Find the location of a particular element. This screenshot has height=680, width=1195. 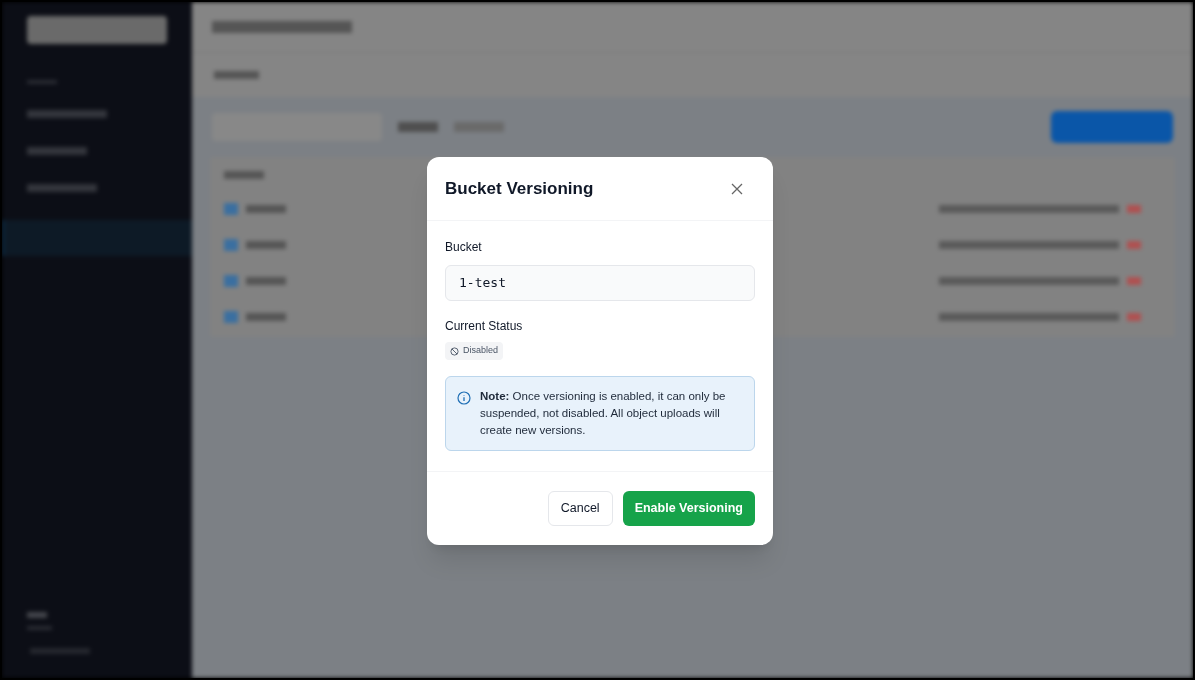

dialog-title: Bucket Versioning is located at coordinates (519, 188).